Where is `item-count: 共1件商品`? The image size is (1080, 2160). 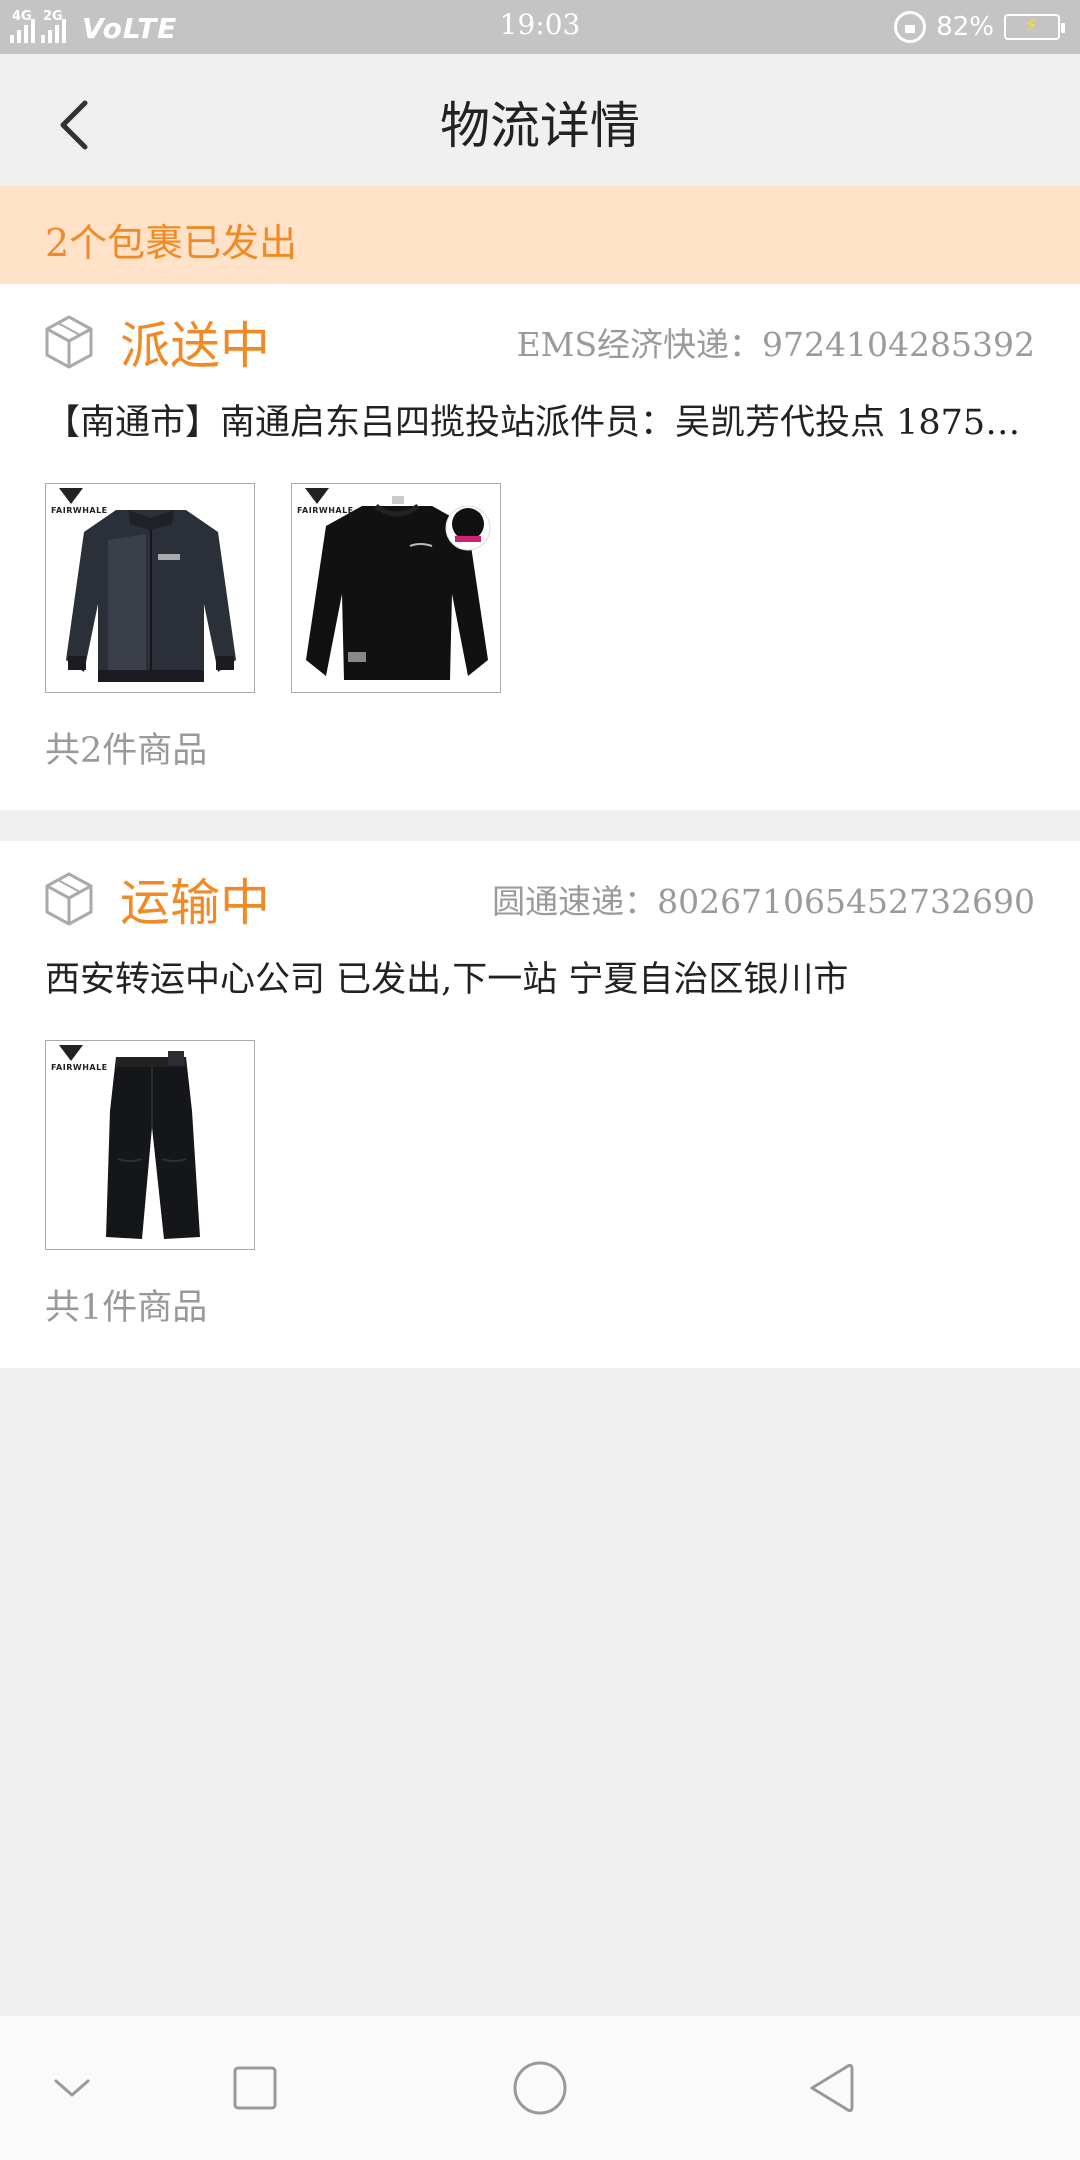 item-count: 共1件商品 is located at coordinates (126, 1308).